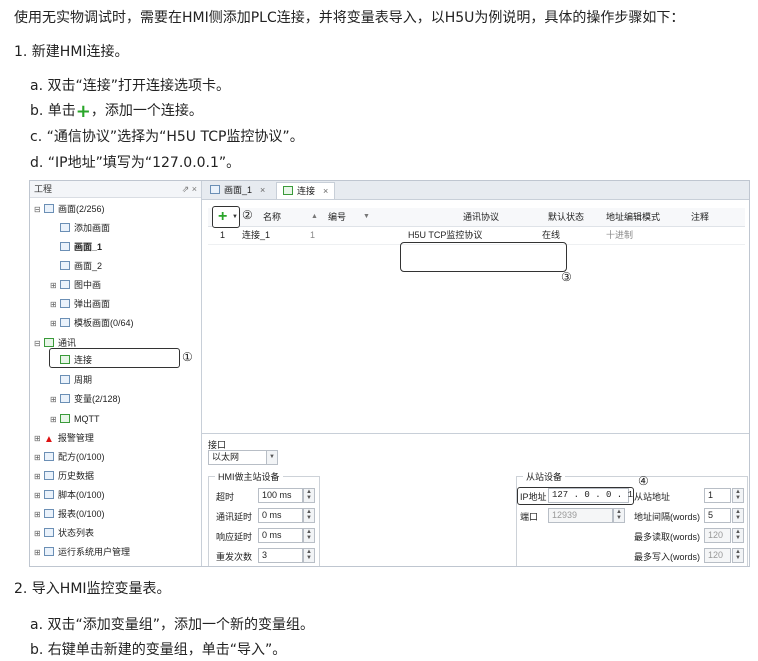 The image size is (758, 661). Describe the element at coordinates (580, 515) in the screenshot. I see `port-input: 12939` at that location.